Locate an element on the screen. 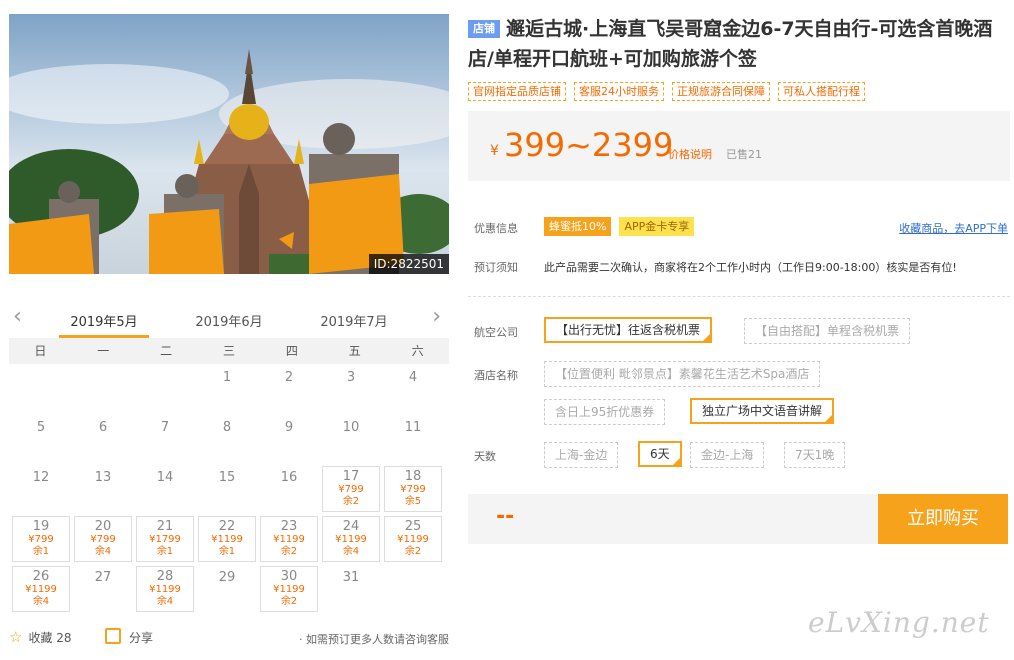 Image resolution: width=1014 pixels, height=660 pixels. currency-symbol: ¥ is located at coordinates (494, 151).